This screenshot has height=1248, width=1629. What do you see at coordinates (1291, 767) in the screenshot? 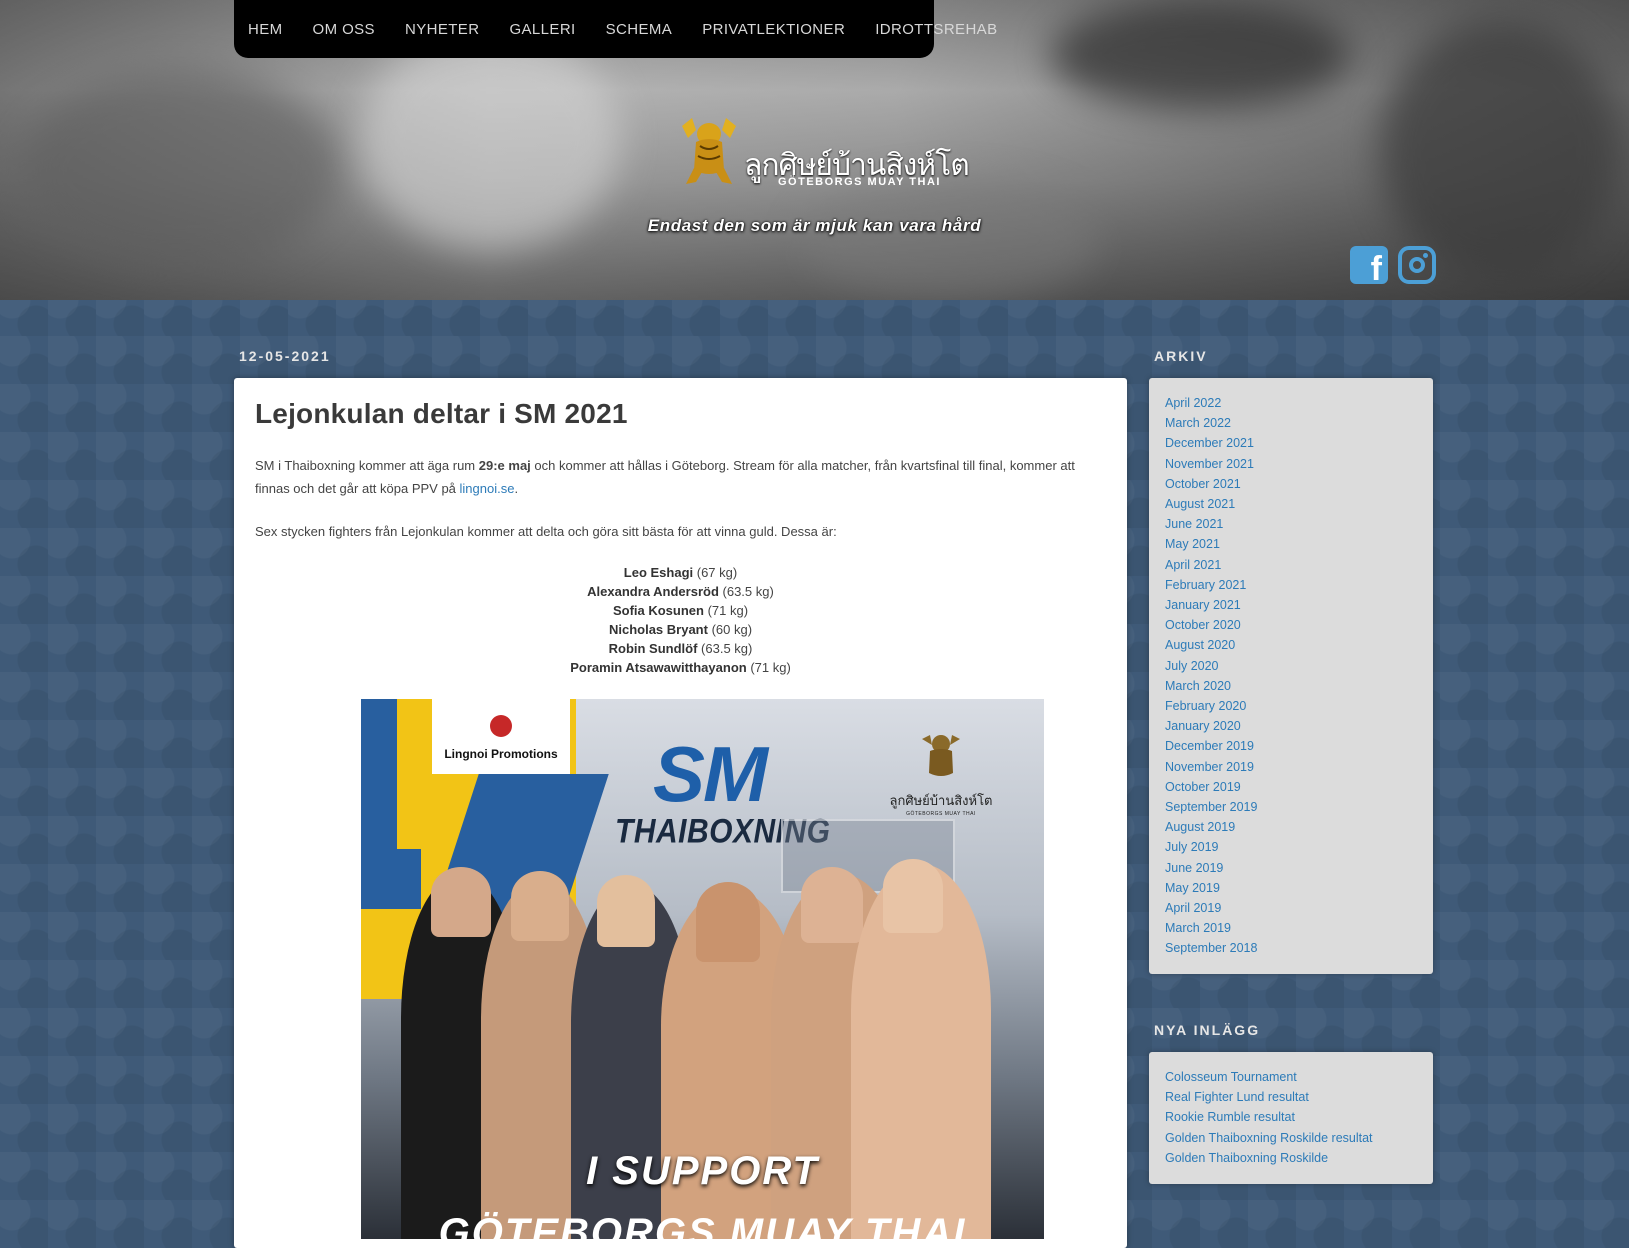
I see `archive-link: November 2019` at bounding box center [1291, 767].